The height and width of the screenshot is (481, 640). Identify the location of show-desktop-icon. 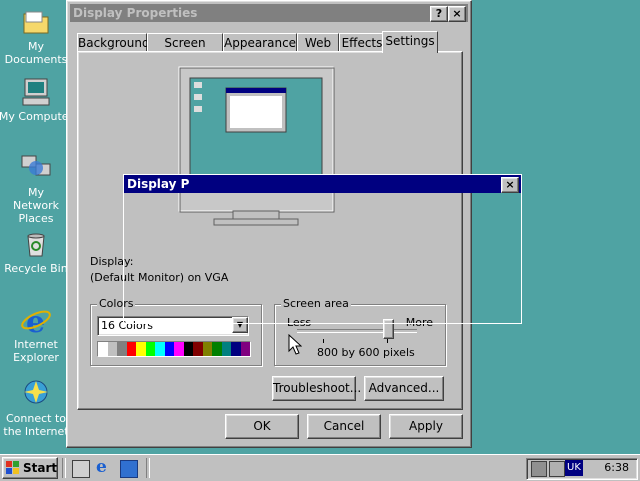
(81, 469).